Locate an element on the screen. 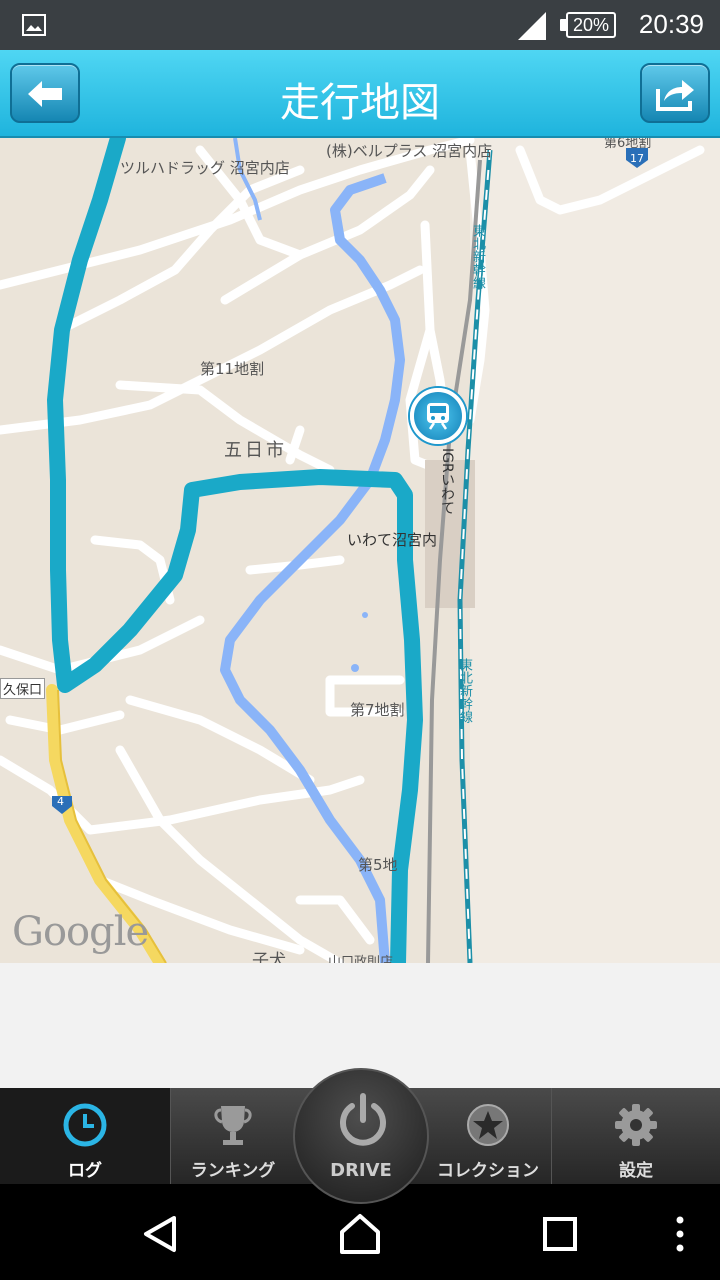 The height and width of the screenshot is (1280, 720). square-recents-icon is located at coordinates (560, 1234).